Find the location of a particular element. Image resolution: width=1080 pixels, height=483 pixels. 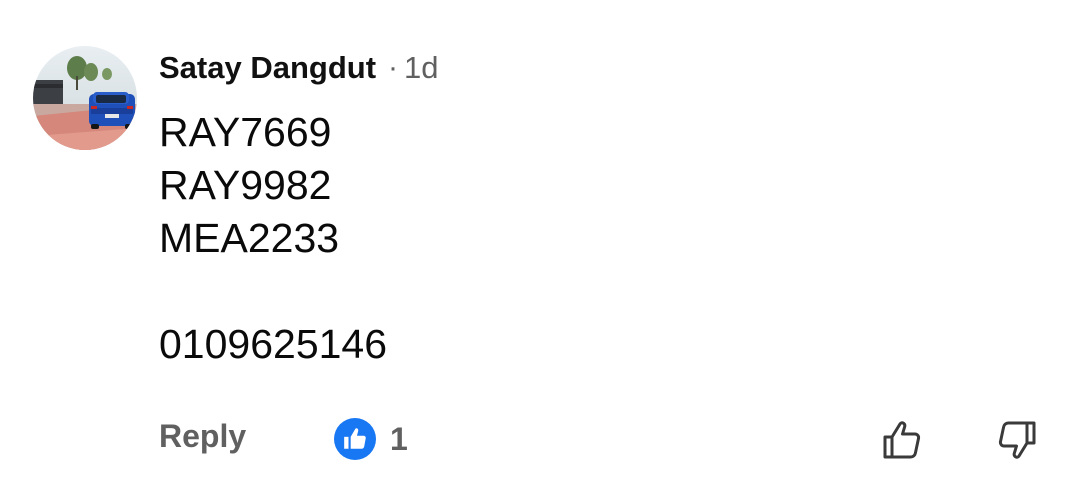

comment-line: MEA2233 is located at coordinates (249, 238).